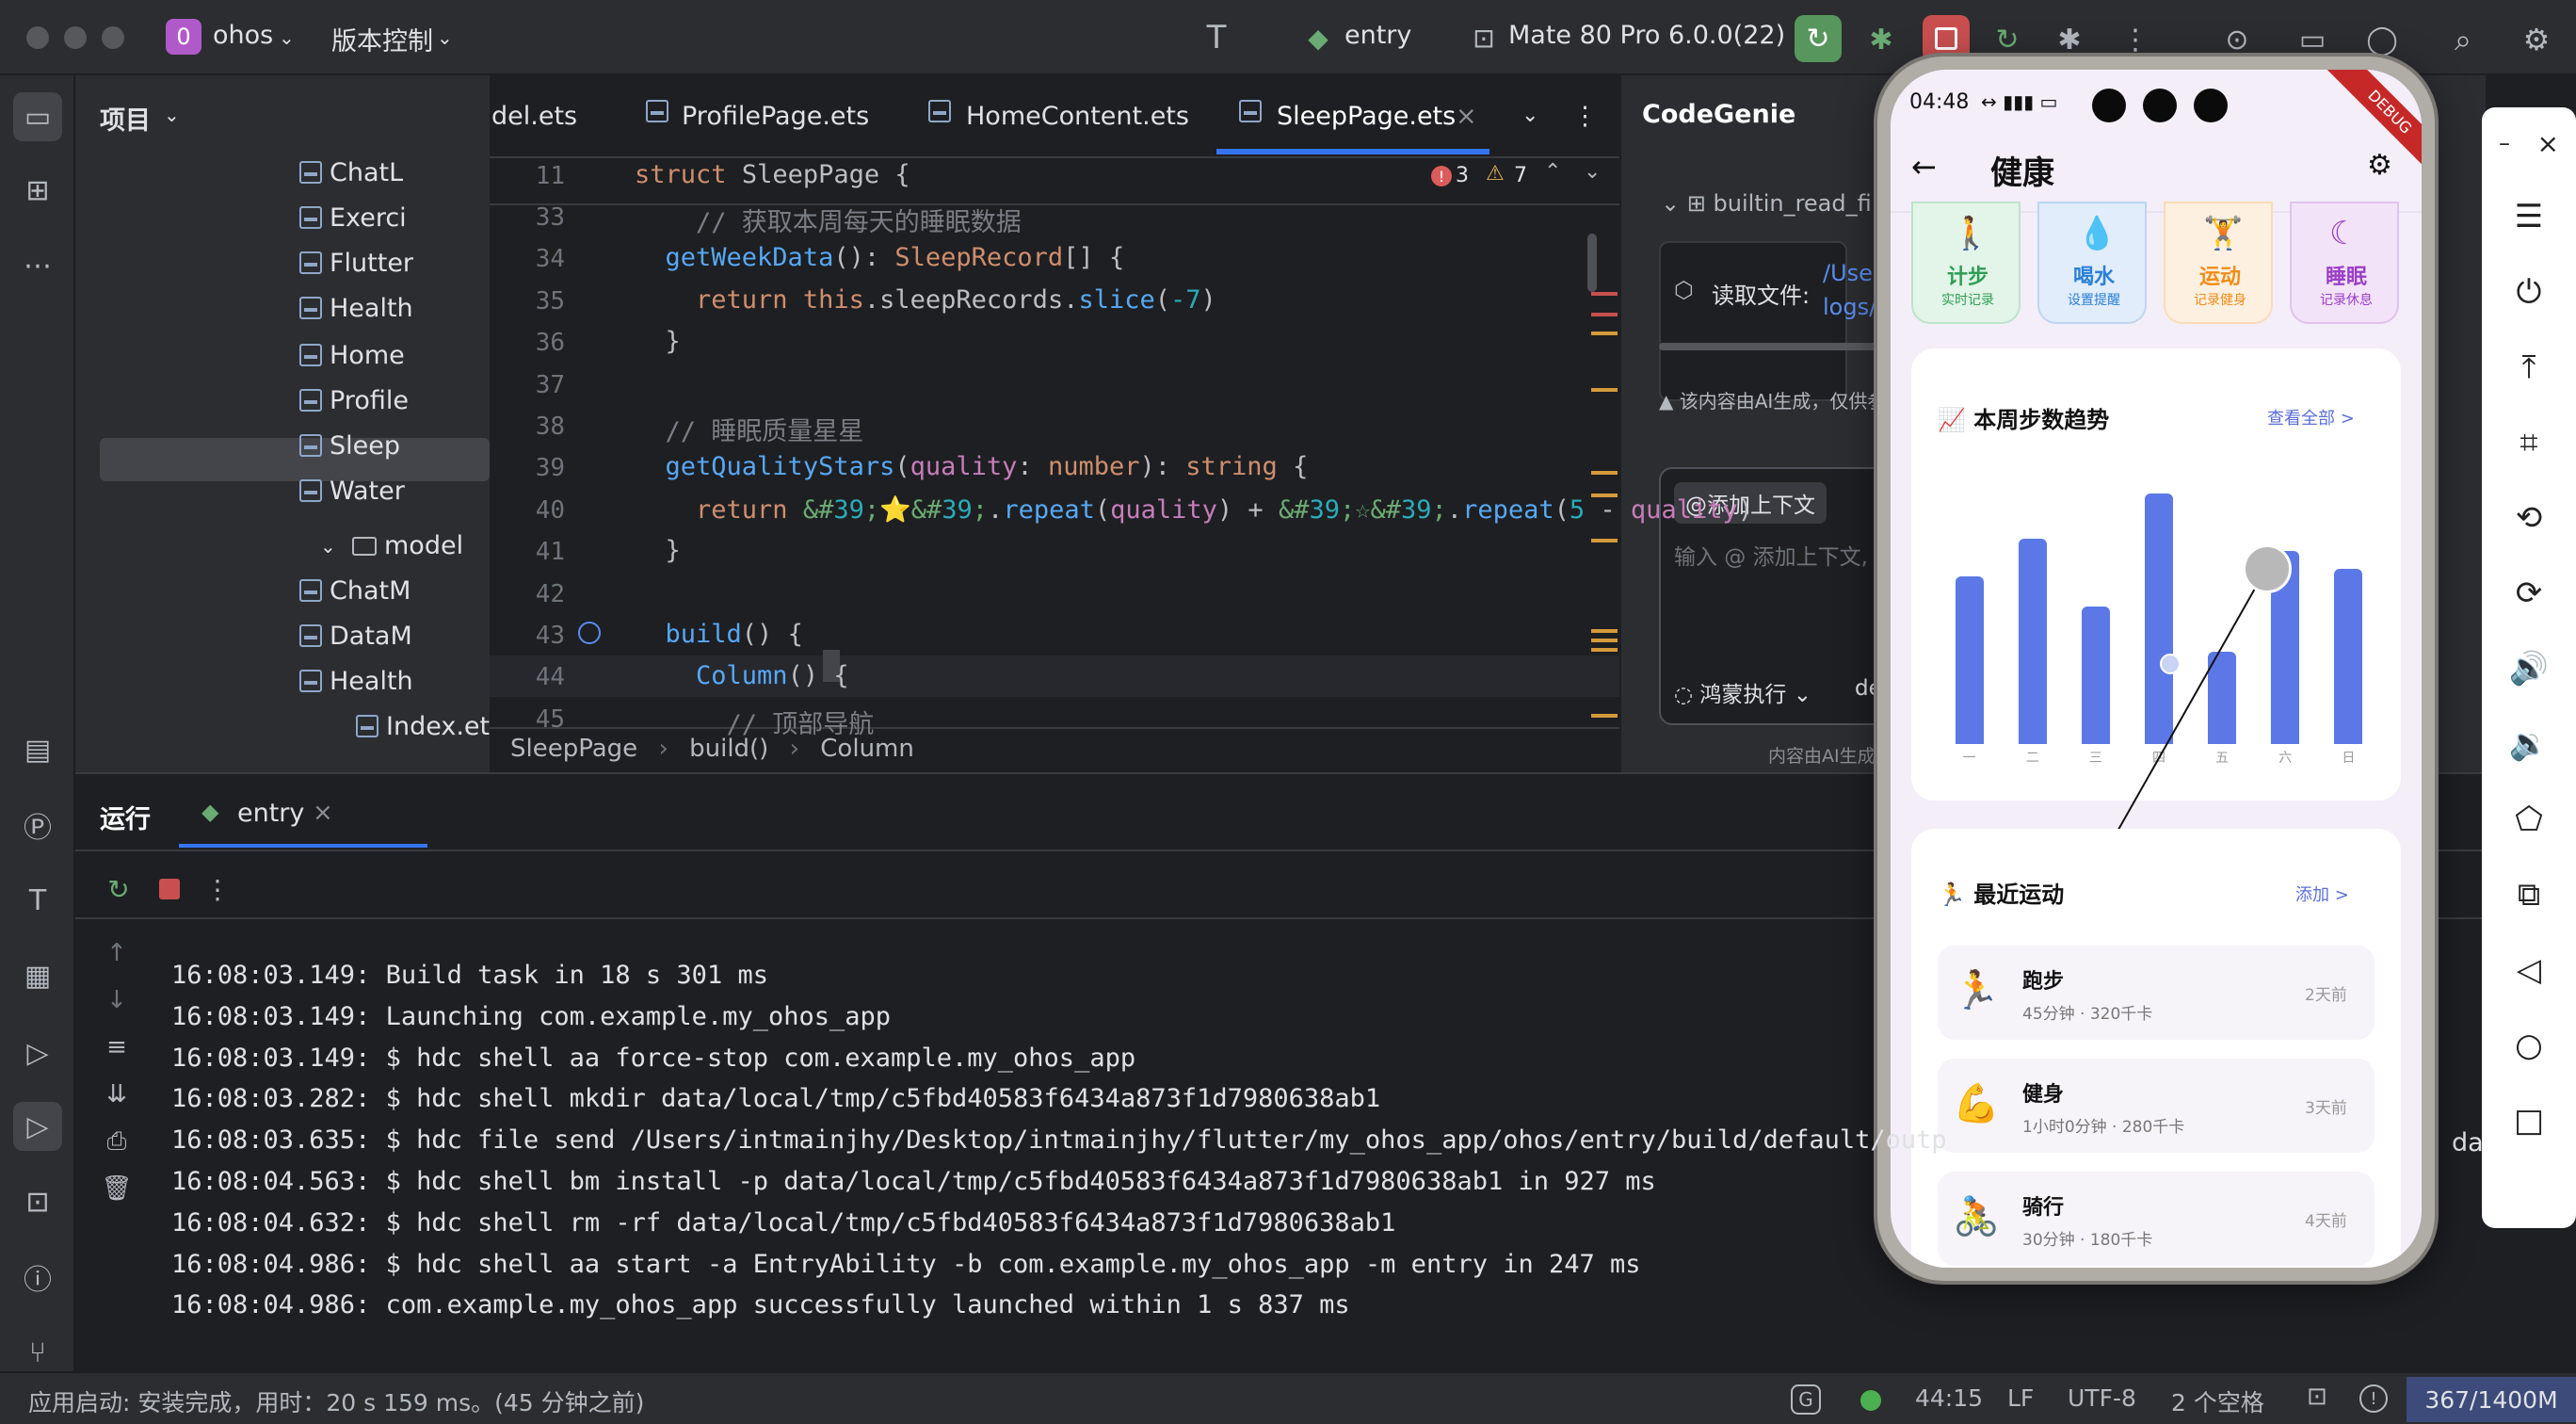 This screenshot has height=1424, width=2576. Describe the element at coordinates (2311, 417) in the screenshot. I see `view-all-link: 查看全部 >` at that location.